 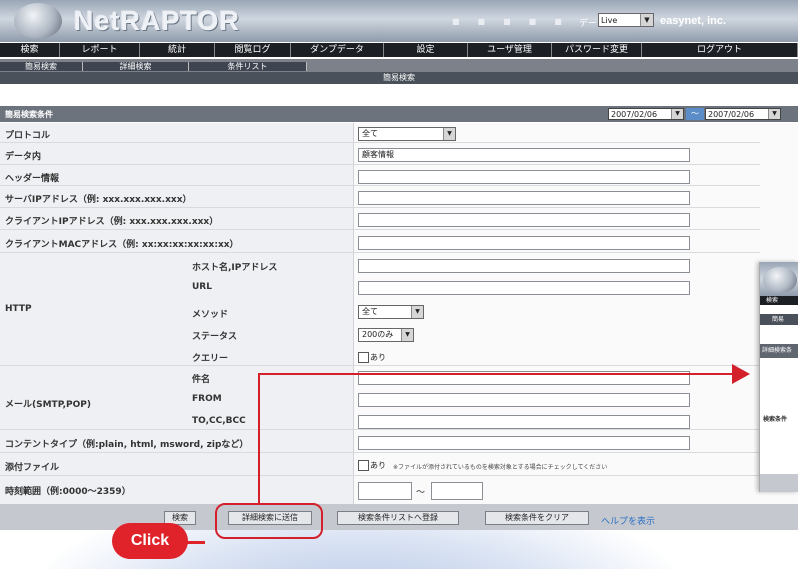 I want to click on register-condition-list-button: 検索条件リストへ登録, so click(x=398, y=518).